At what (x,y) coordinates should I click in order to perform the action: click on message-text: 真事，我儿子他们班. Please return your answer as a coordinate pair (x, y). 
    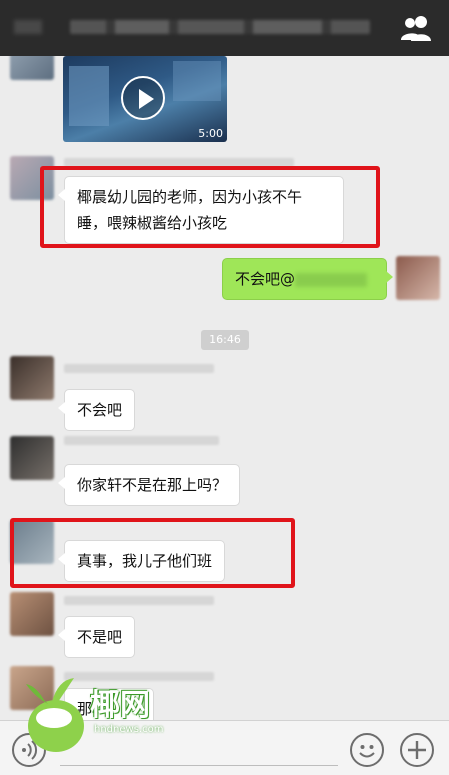
    Looking at the image, I should click on (145, 561).